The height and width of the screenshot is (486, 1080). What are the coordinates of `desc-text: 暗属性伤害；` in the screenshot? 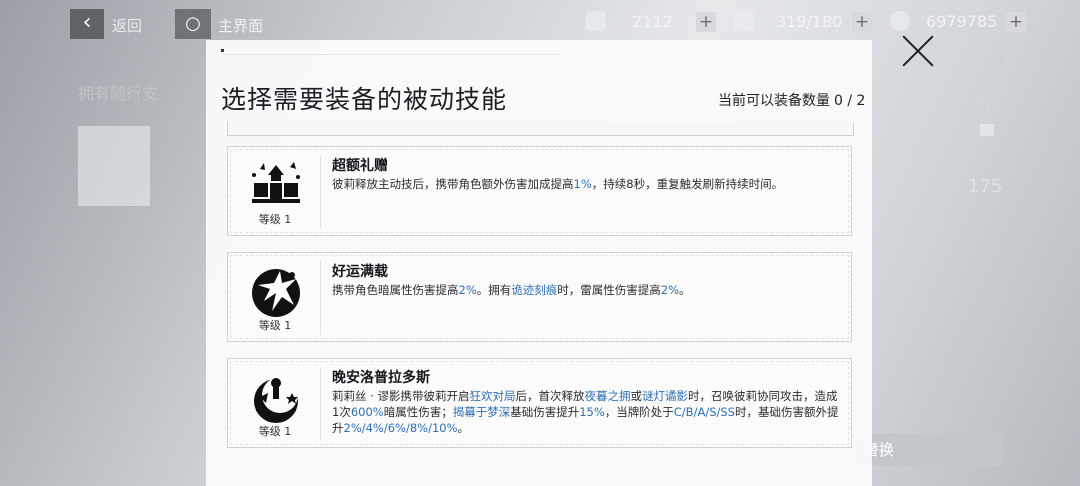 It's located at (418, 412).